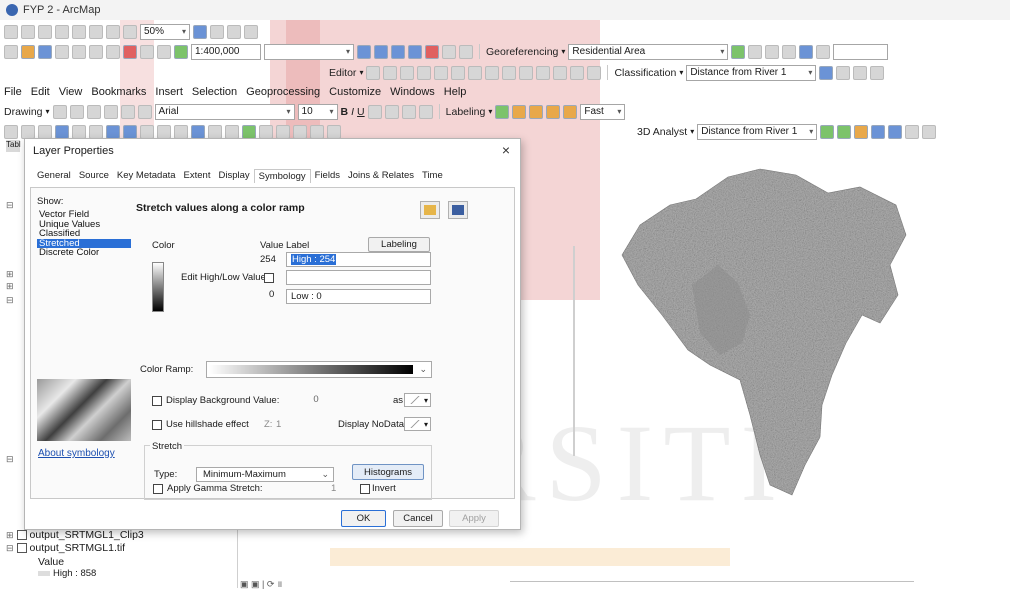  I want to click on classification-menu: Classification, so click(645, 73).